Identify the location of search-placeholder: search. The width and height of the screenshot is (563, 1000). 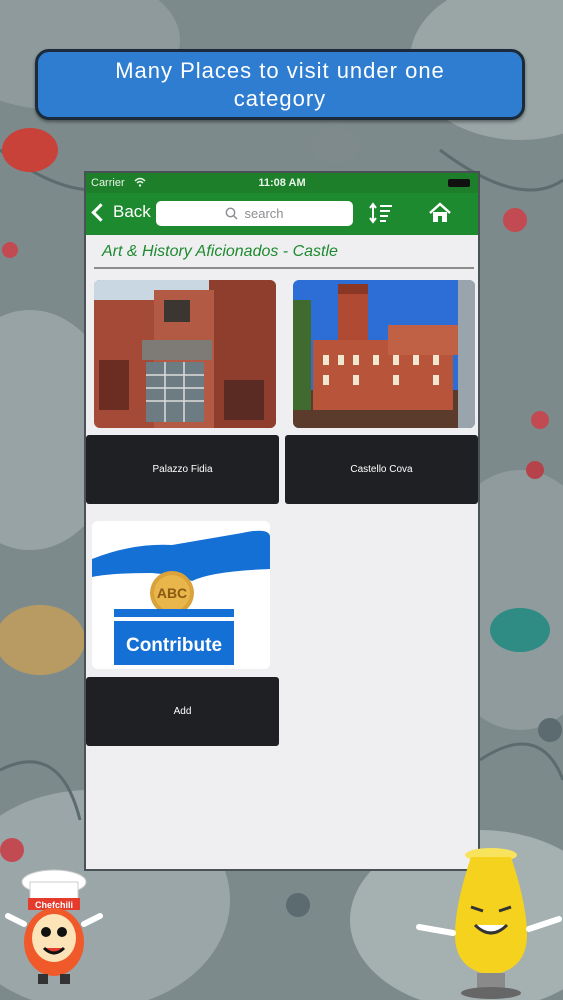
(264, 213).